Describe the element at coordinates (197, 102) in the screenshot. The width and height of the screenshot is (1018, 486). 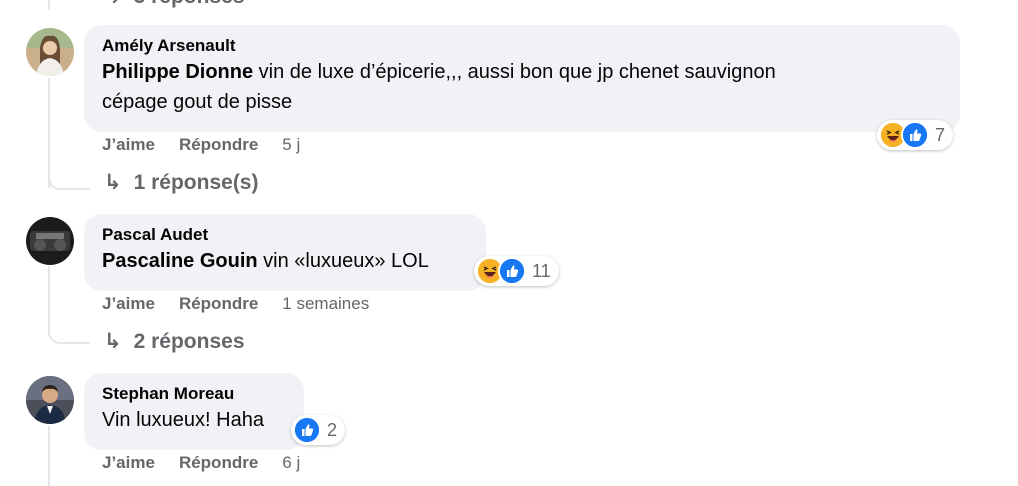
I see `comment-text-line2: cépage gout de pisse` at that location.